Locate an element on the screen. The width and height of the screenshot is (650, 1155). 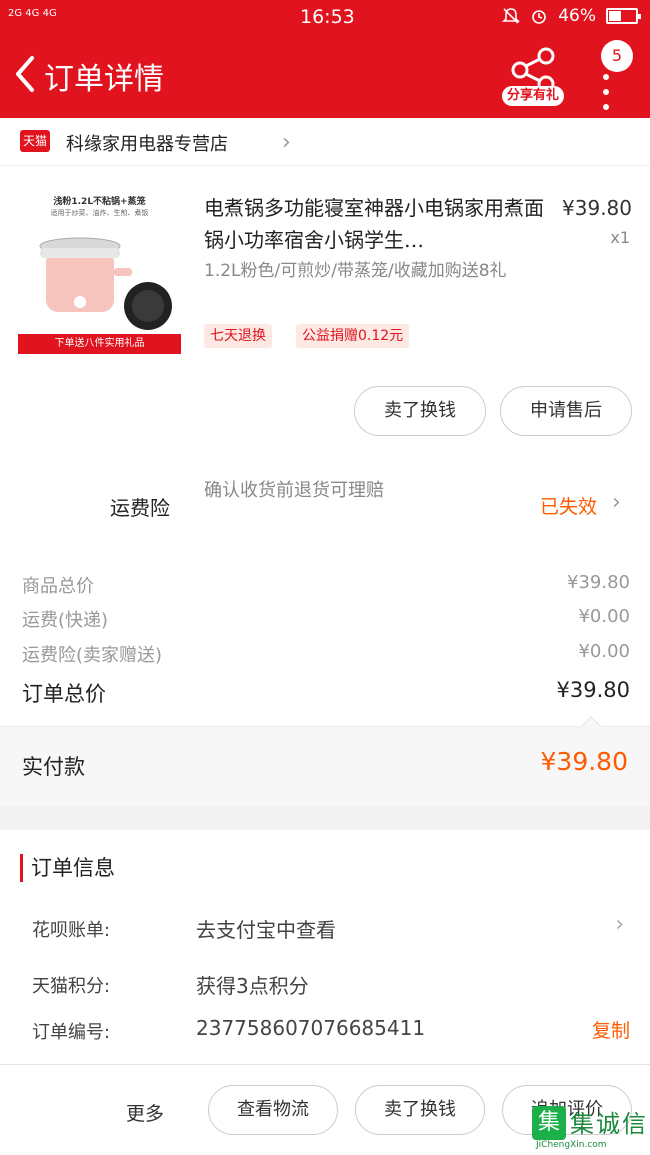
product-image: 浅粉1.2L不粘锅+蒸笼 适用于炒菜、油炸、生煎、煮饭 下单送八件实用礼品 is located at coordinates (99, 274).